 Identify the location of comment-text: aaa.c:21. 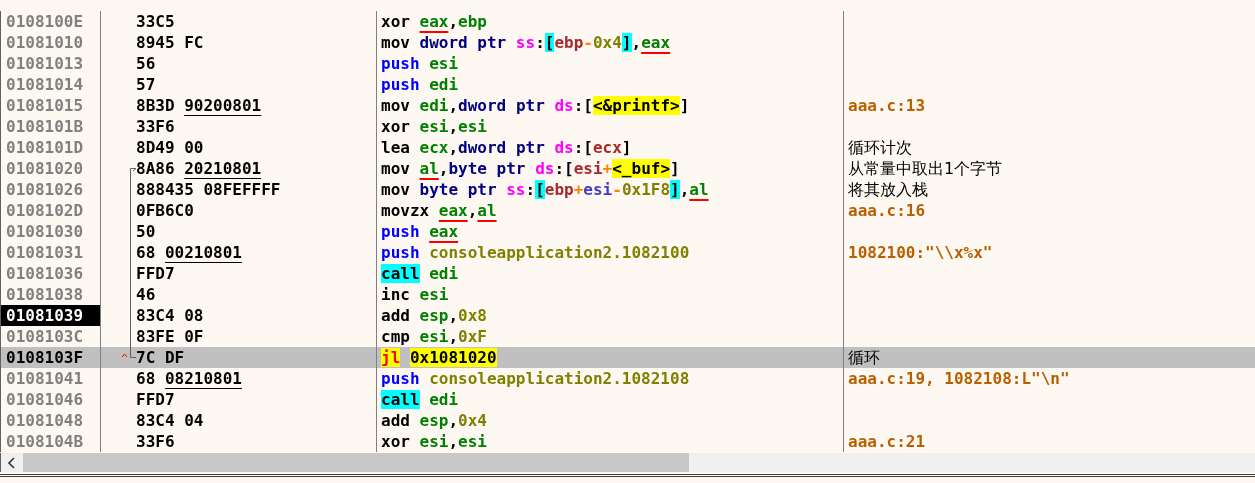
(887, 441).